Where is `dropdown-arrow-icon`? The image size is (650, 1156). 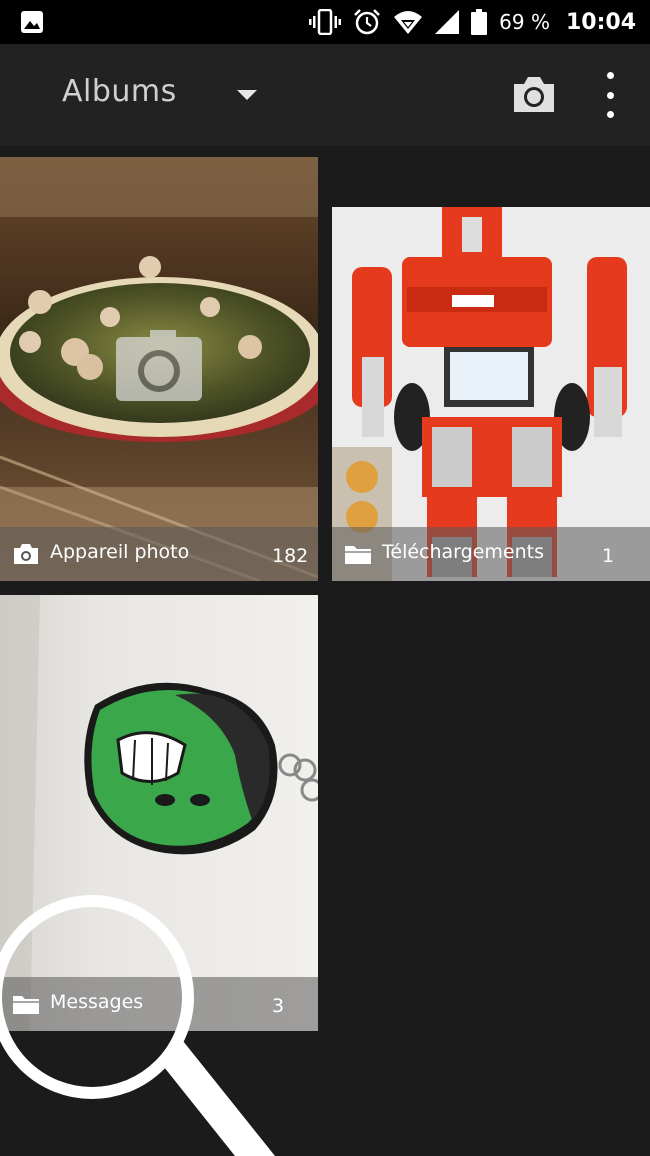 dropdown-arrow-icon is located at coordinates (247, 95).